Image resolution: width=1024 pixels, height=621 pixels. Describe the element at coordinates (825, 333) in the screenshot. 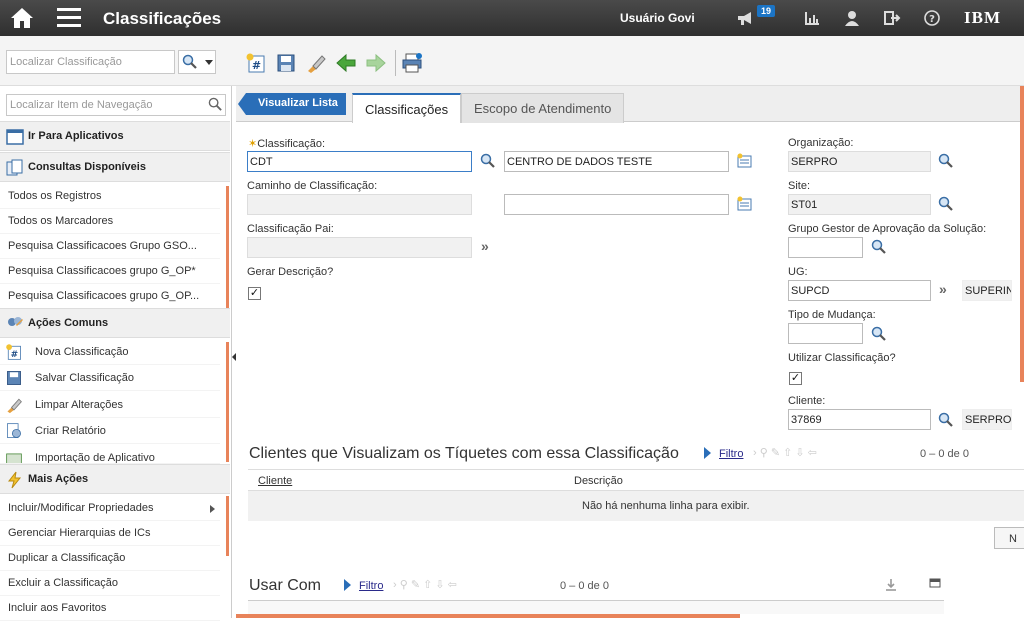

I see `tipo-field` at that location.